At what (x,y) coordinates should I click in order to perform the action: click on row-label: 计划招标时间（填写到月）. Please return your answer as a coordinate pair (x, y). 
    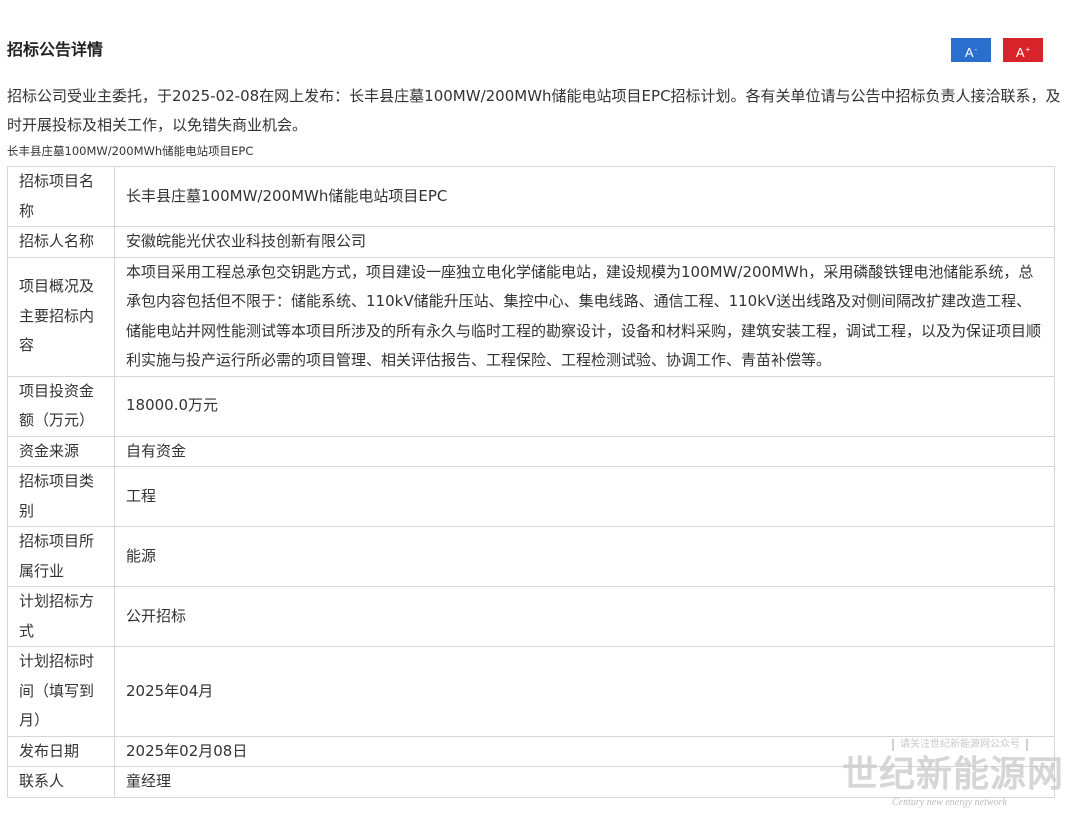
    Looking at the image, I should click on (61, 691).